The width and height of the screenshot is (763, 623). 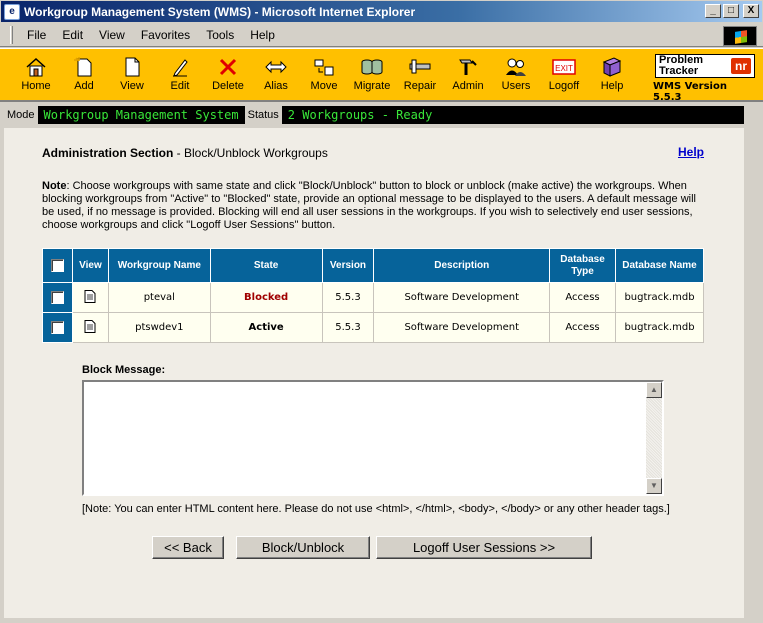 I want to click on toolbar-alias-button: Alias, so click(x=276, y=70).